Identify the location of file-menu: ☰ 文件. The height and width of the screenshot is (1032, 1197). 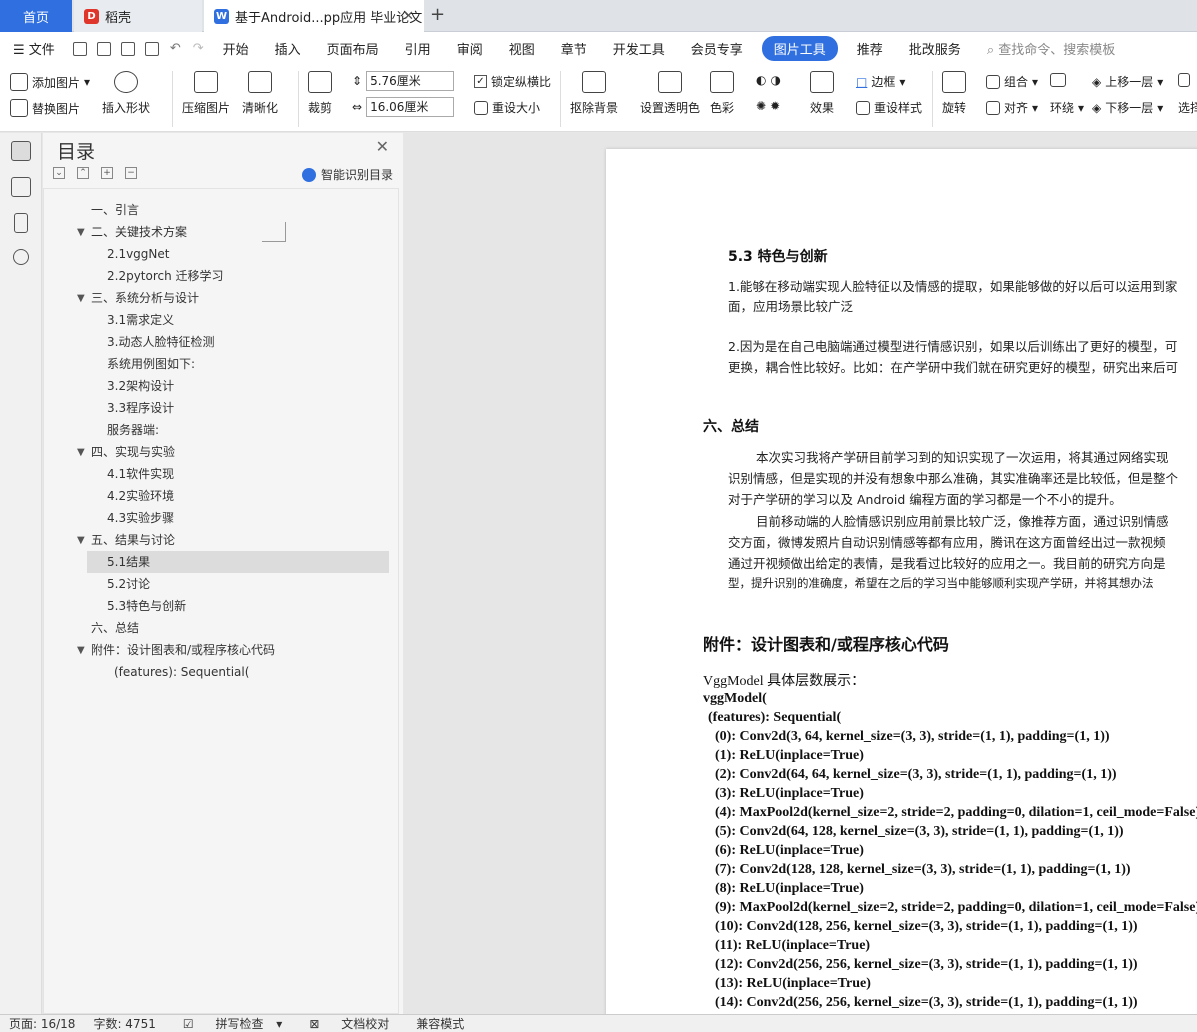
(34, 48).